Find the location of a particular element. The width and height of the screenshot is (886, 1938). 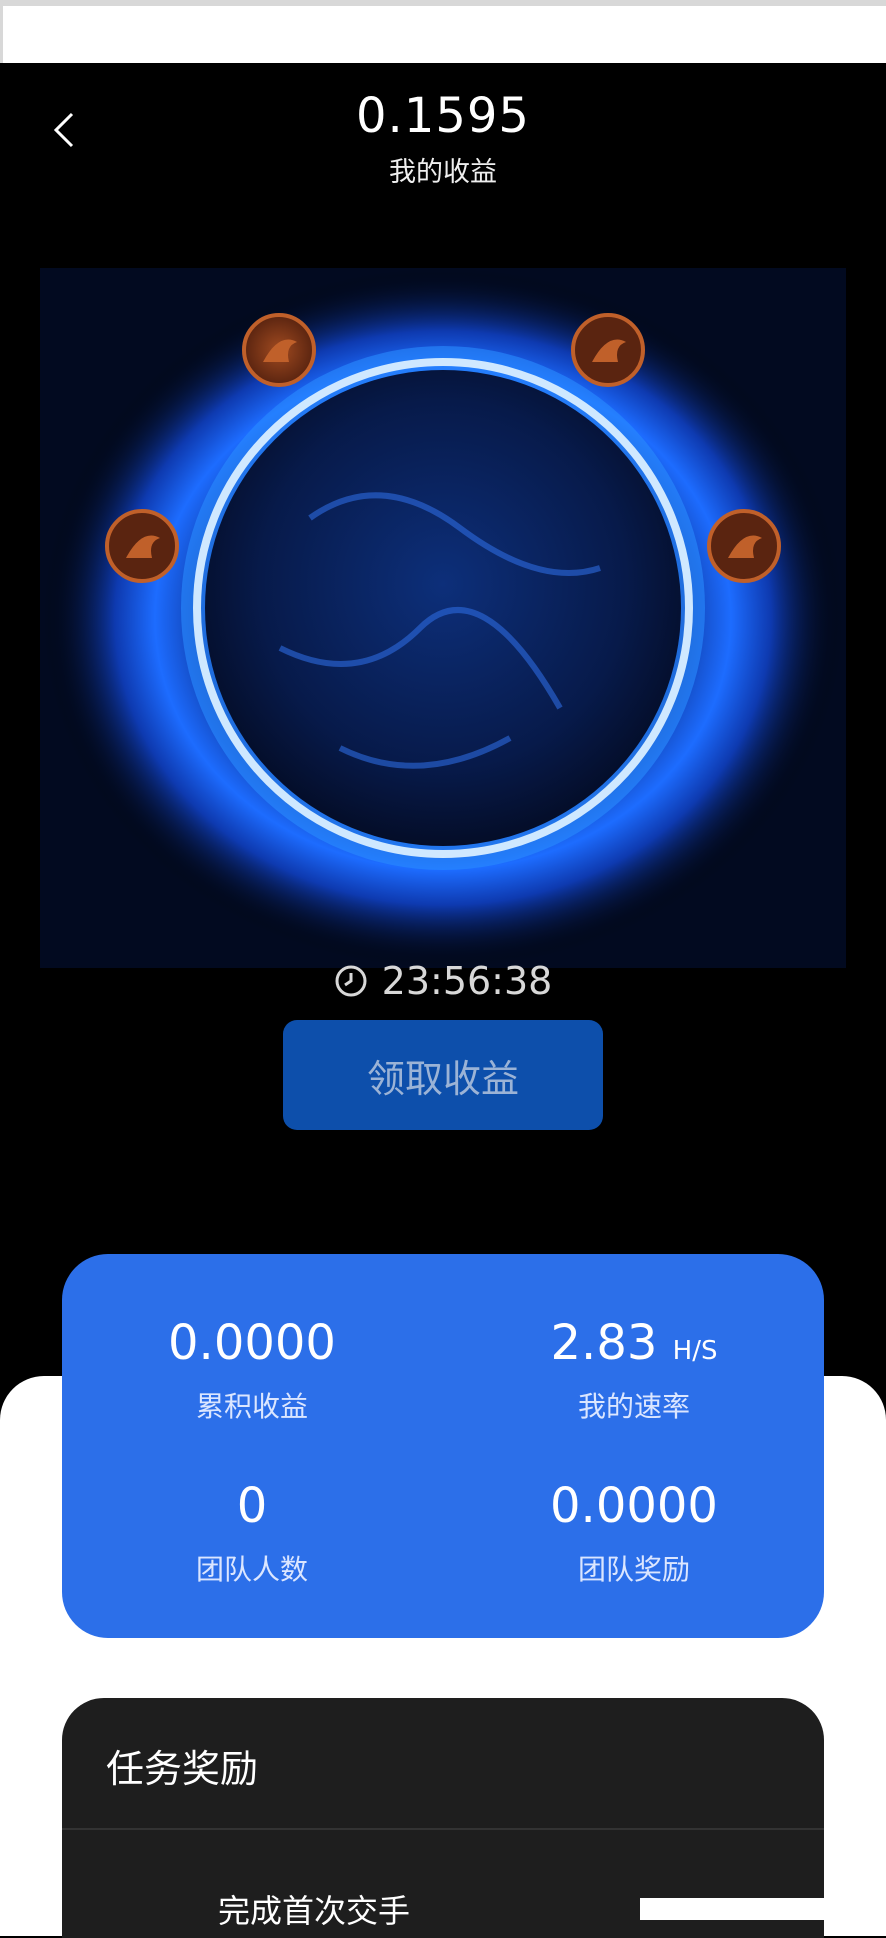

stat-team-reward: 0.0000 团队奖励 is located at coordinates (634, 1535).